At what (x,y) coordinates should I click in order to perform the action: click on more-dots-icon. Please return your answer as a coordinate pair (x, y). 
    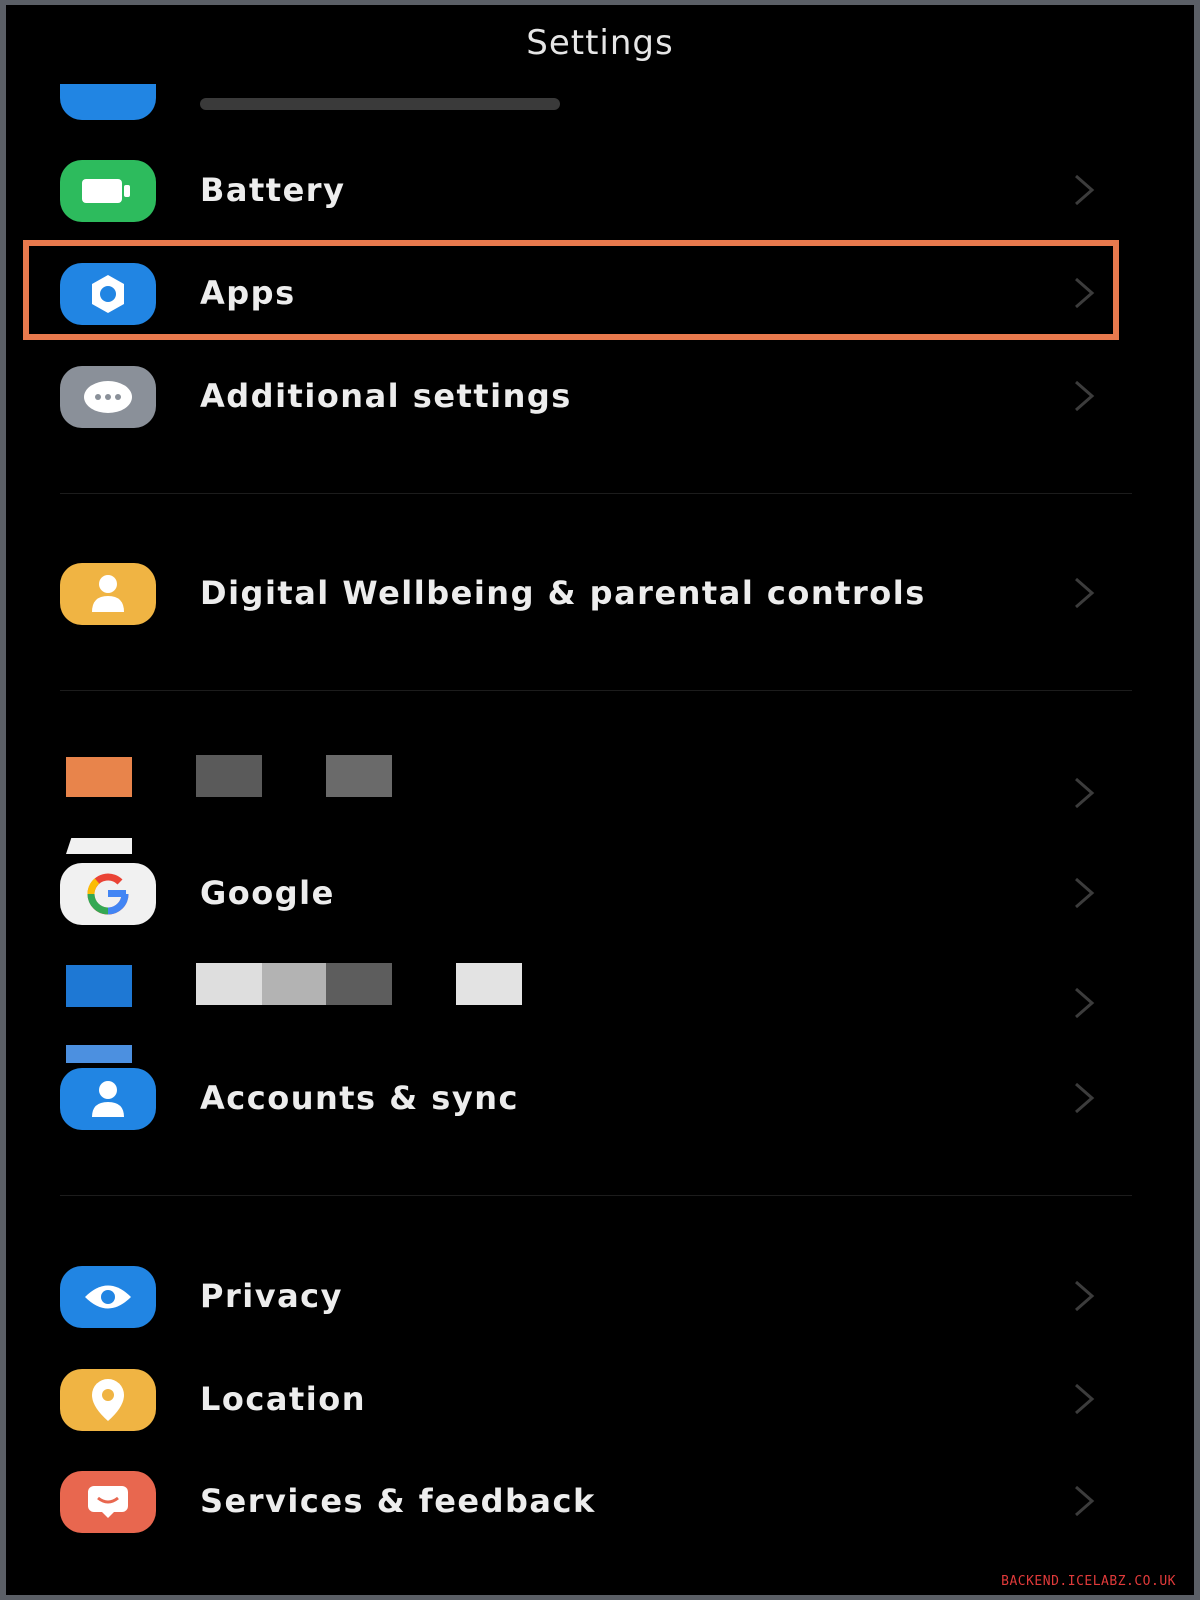
    Looking at the image, I should click on (108, 397).